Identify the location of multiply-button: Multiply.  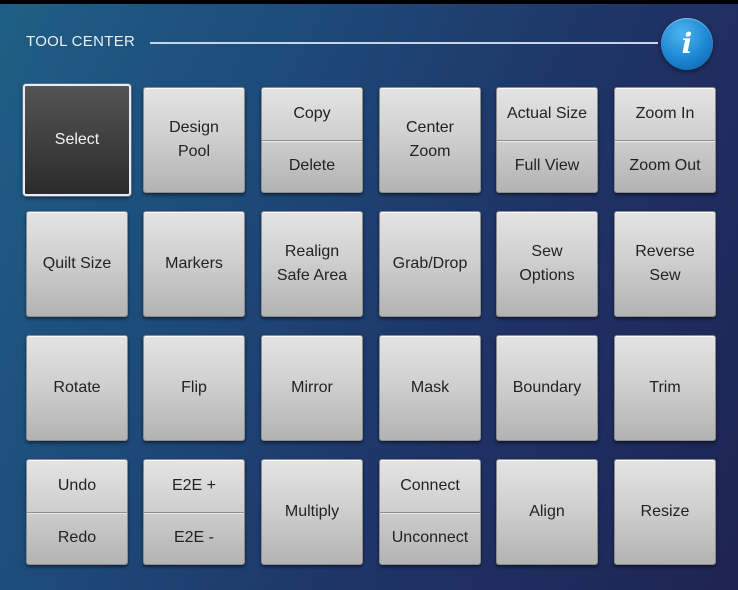
(312, 512).